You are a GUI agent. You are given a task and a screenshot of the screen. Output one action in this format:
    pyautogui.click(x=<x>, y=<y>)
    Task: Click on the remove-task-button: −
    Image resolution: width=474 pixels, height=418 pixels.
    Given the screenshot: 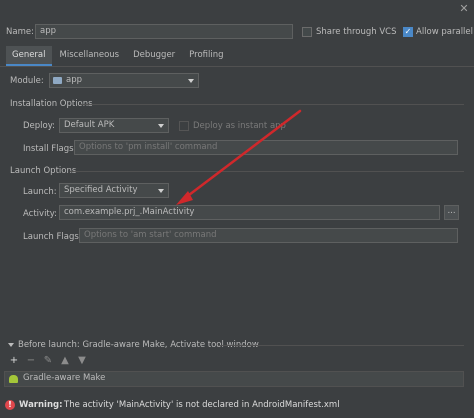 What is the action you would take?
    pyautogui.click(x=31, y=361)
    